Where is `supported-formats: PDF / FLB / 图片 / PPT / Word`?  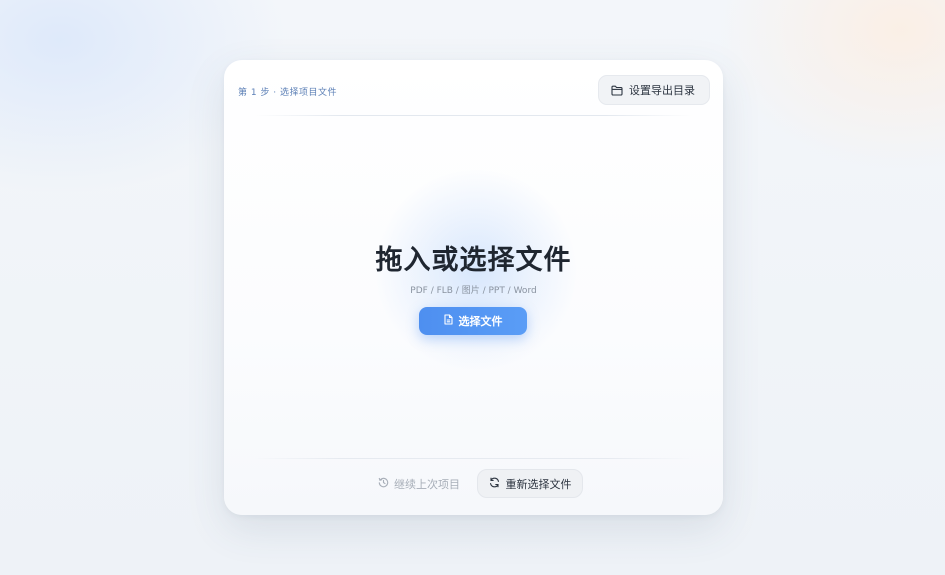 supported-formats: PDF / FLB / 图片 / PPT / Word is located at coordinates (473, 291).